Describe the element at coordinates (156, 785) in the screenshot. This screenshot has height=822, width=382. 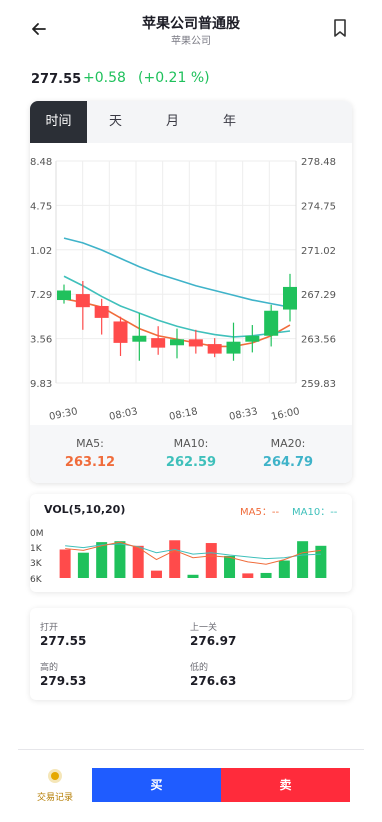
I see `buy-button: 买` at that location.